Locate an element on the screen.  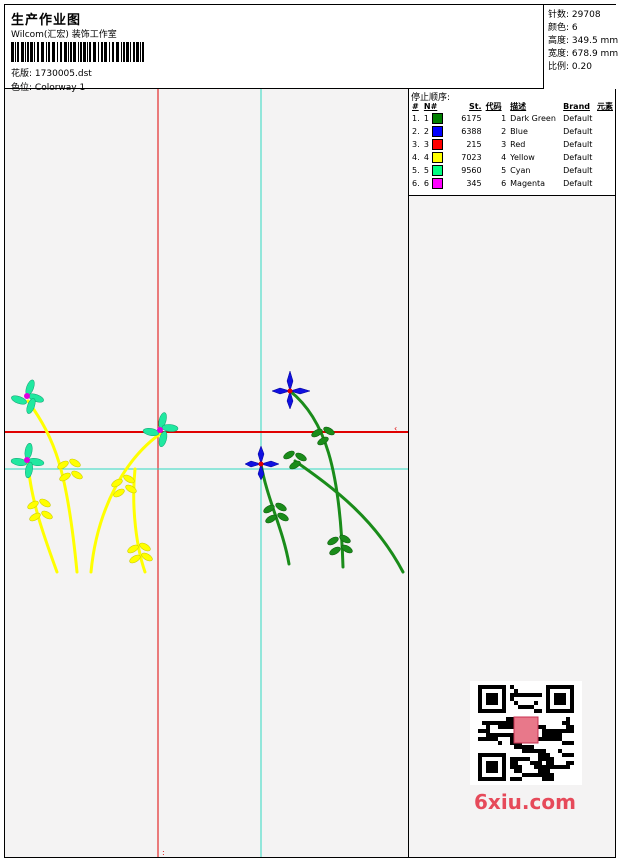
row-needle: 1 is located at coordinates (436, 118).